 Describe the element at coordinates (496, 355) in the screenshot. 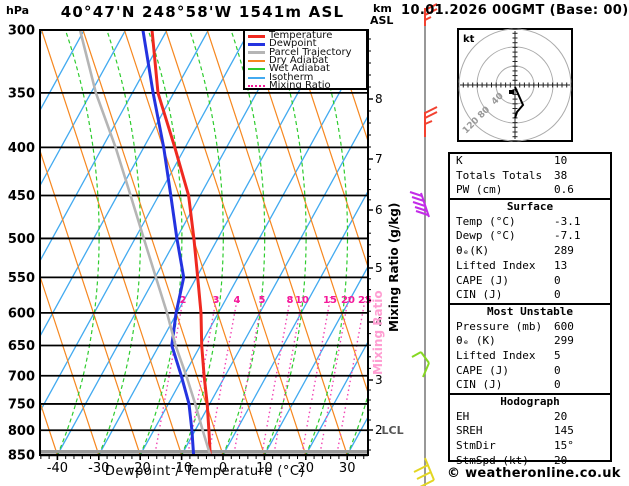

I see `table-row-label: Lifted Index` at that location.